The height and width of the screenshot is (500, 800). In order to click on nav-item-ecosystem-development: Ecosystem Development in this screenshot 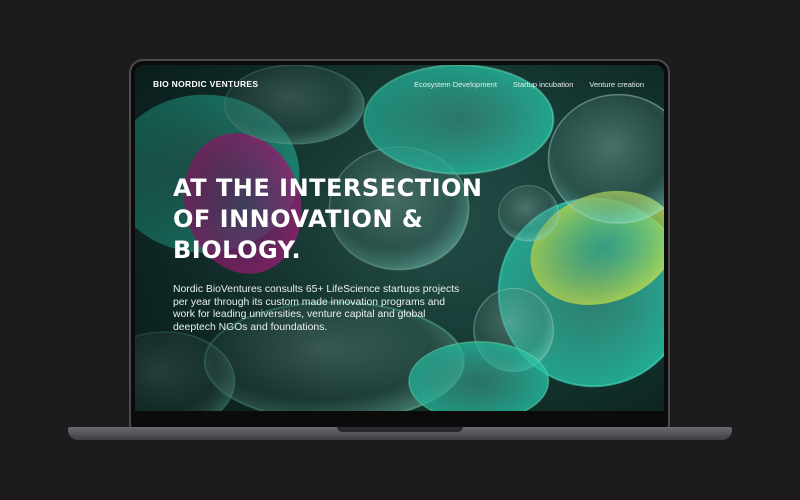, I will do `click(455, 84)`.